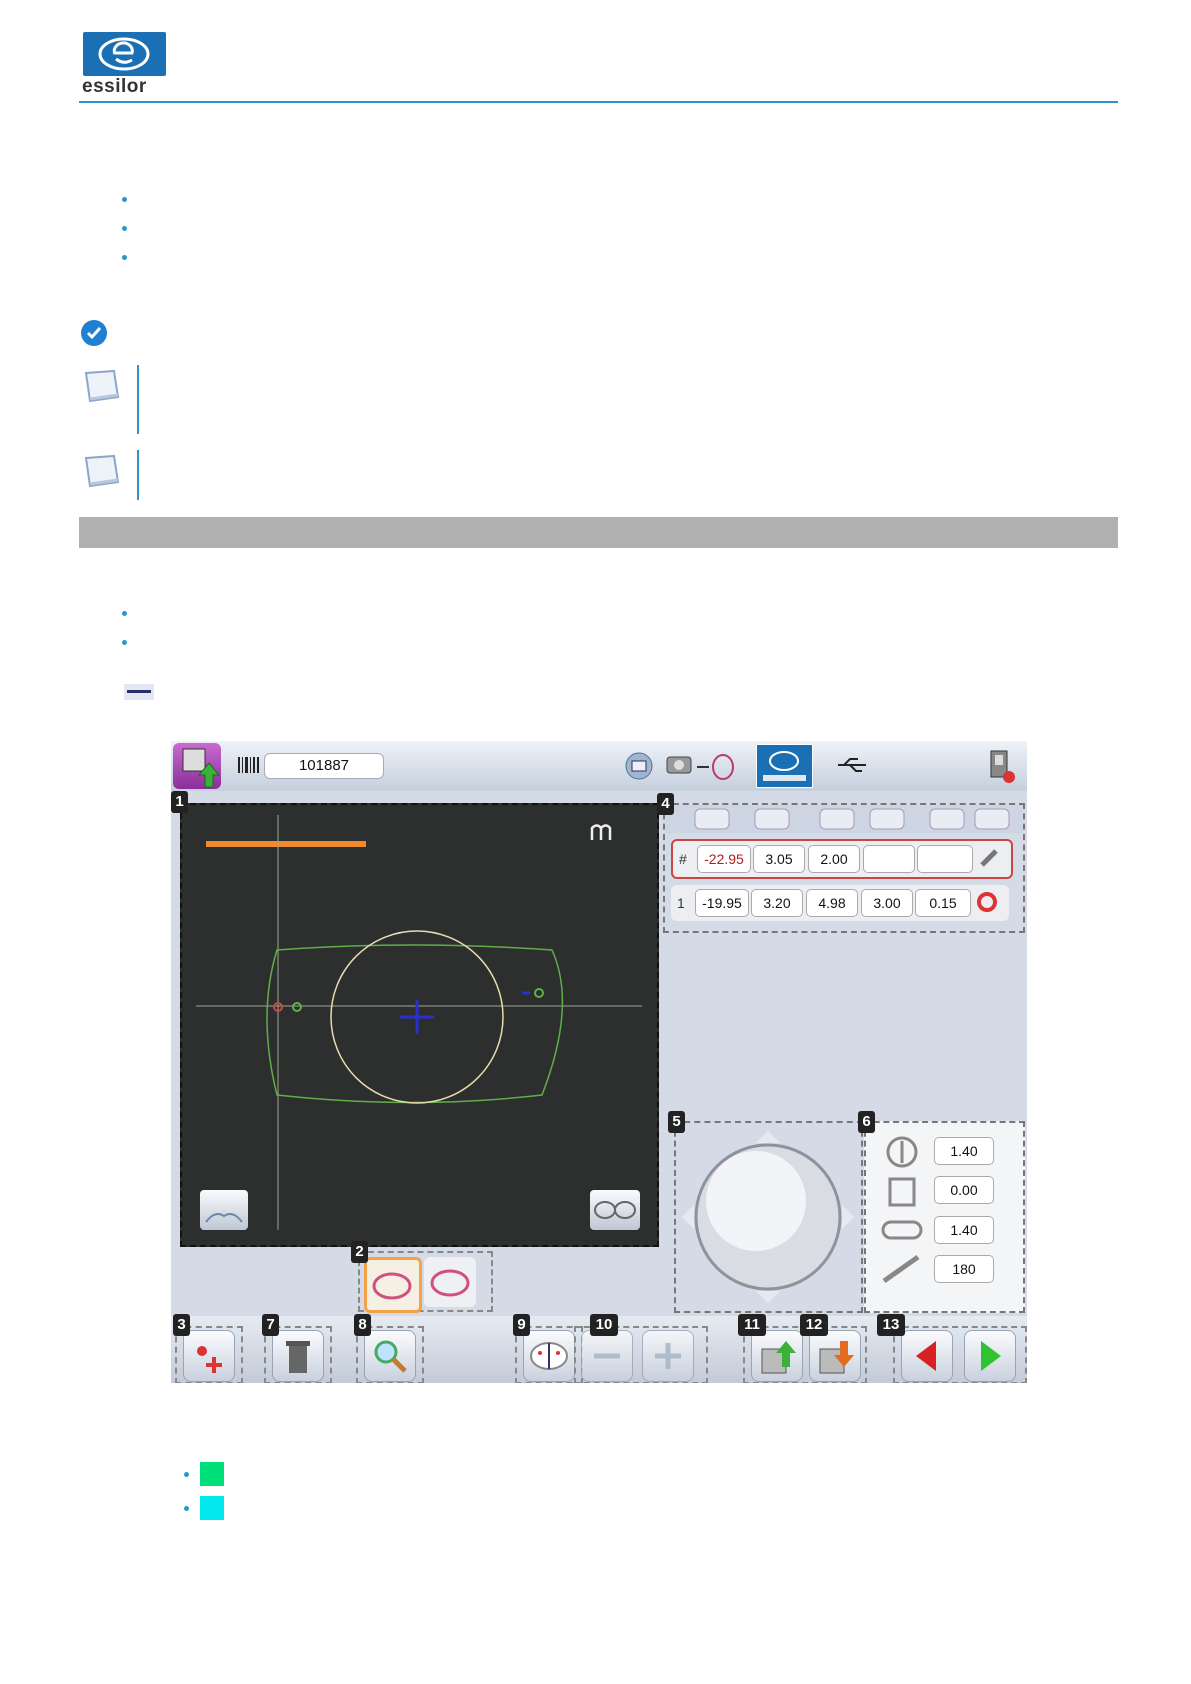 This screenshot has height=1684, width=1191. What do you see at coordinates (607, 1356) in the screenshot?
I see `decrease-button` at bounding box center [607, 1356].